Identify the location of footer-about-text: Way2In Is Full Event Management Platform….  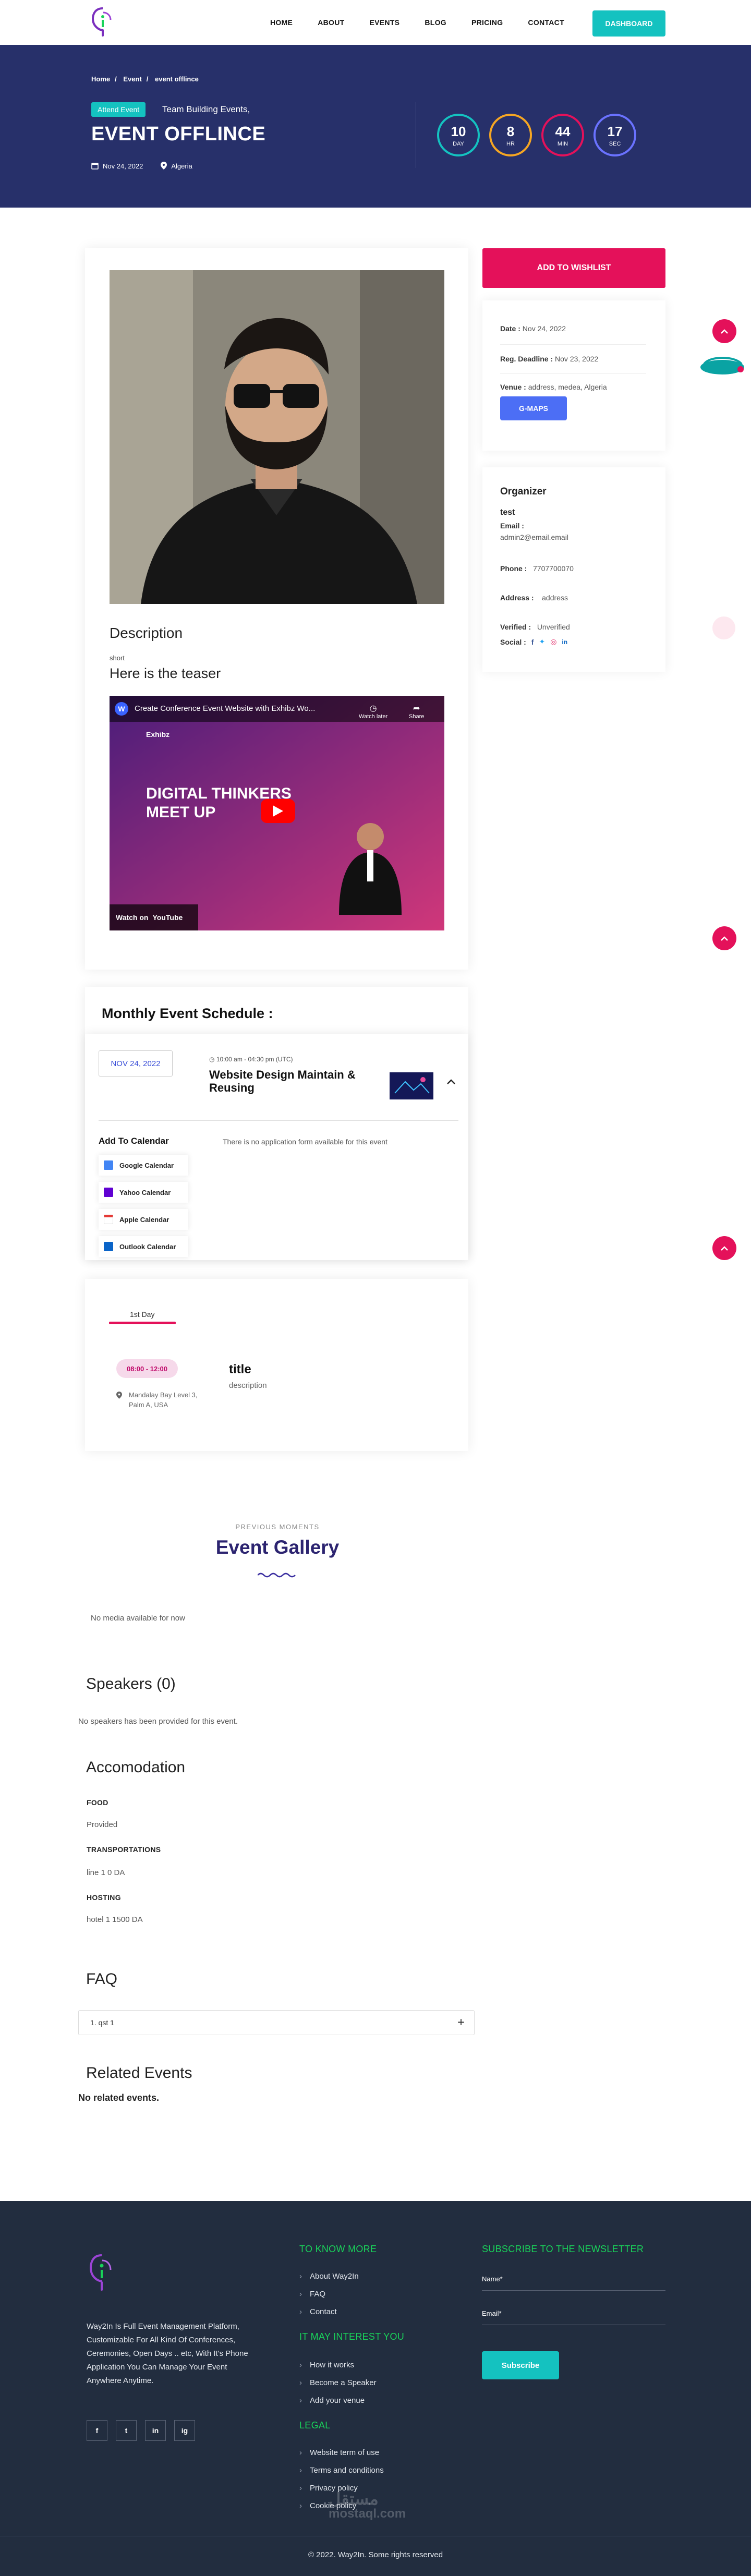
(167, 2353).